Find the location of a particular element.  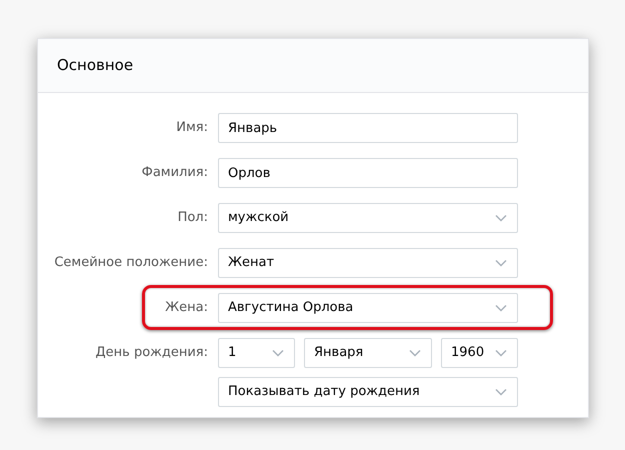

dropdown: 1 is located at coordinates (256, 353).